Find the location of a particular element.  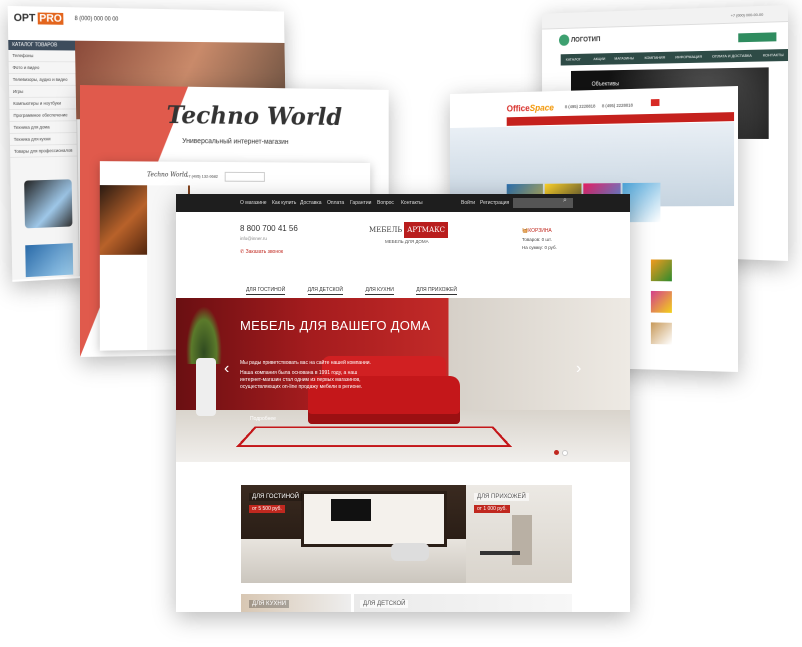

catalog-item: Товары для профессионалов is located at coordinates (43, 151).